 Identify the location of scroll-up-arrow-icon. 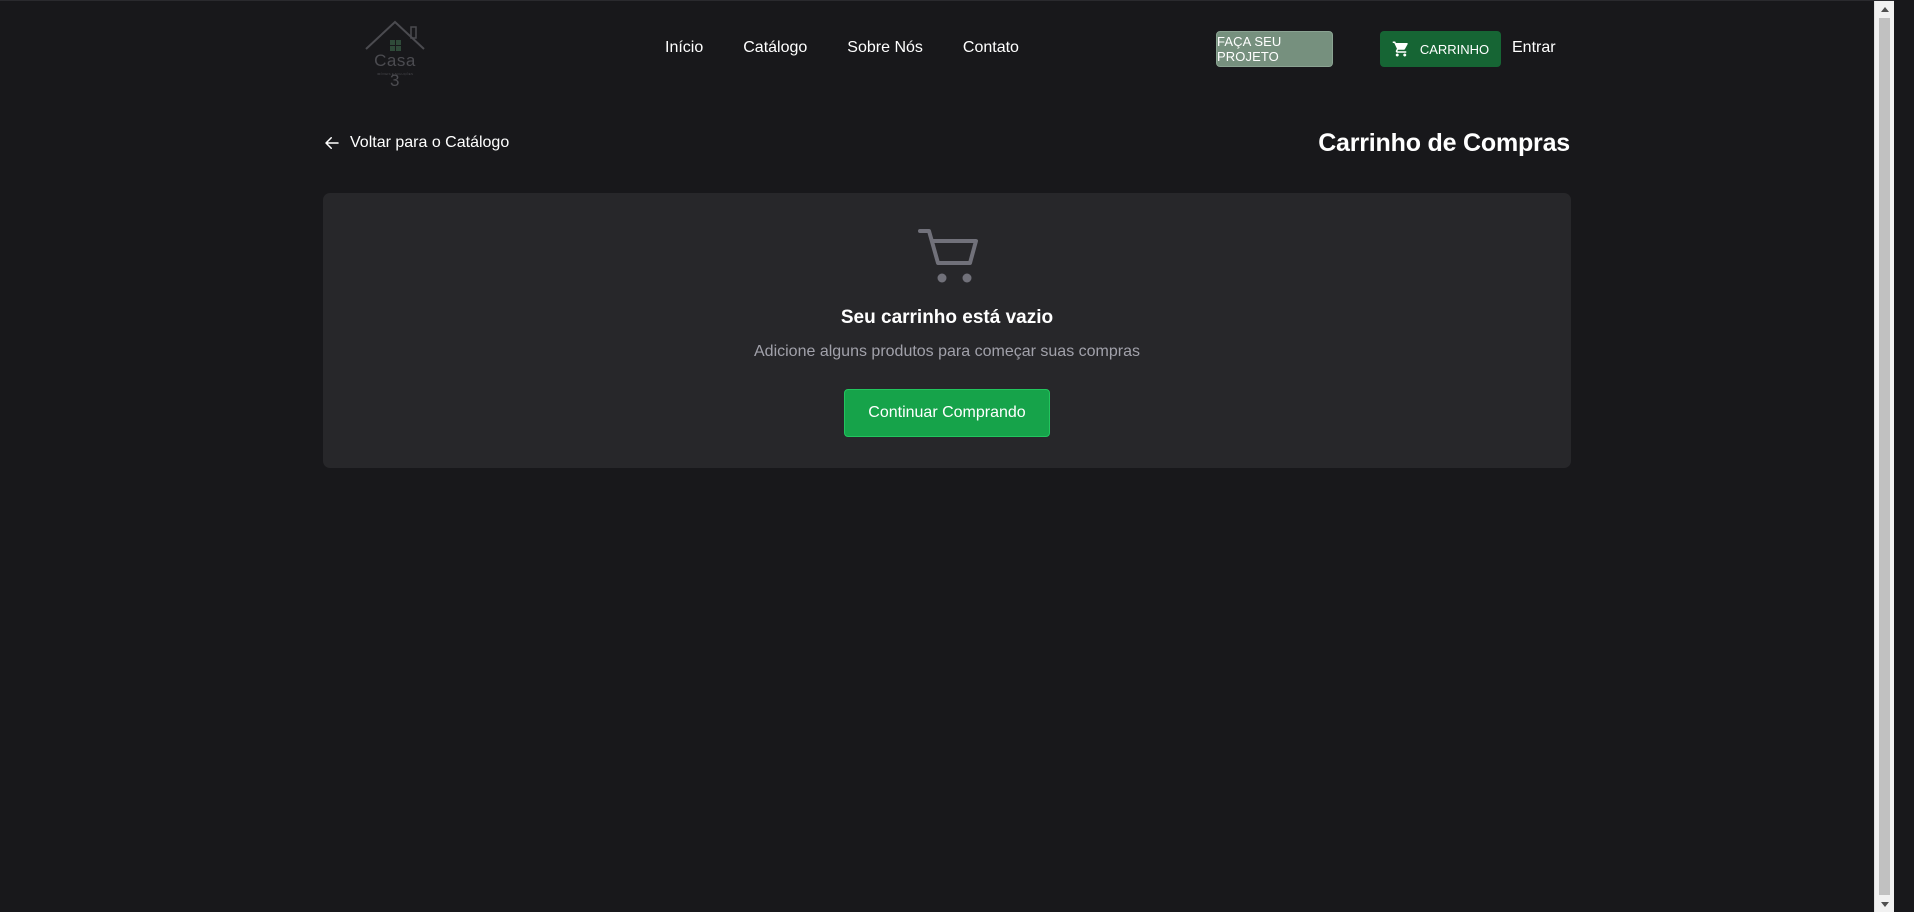
(1885, 9).